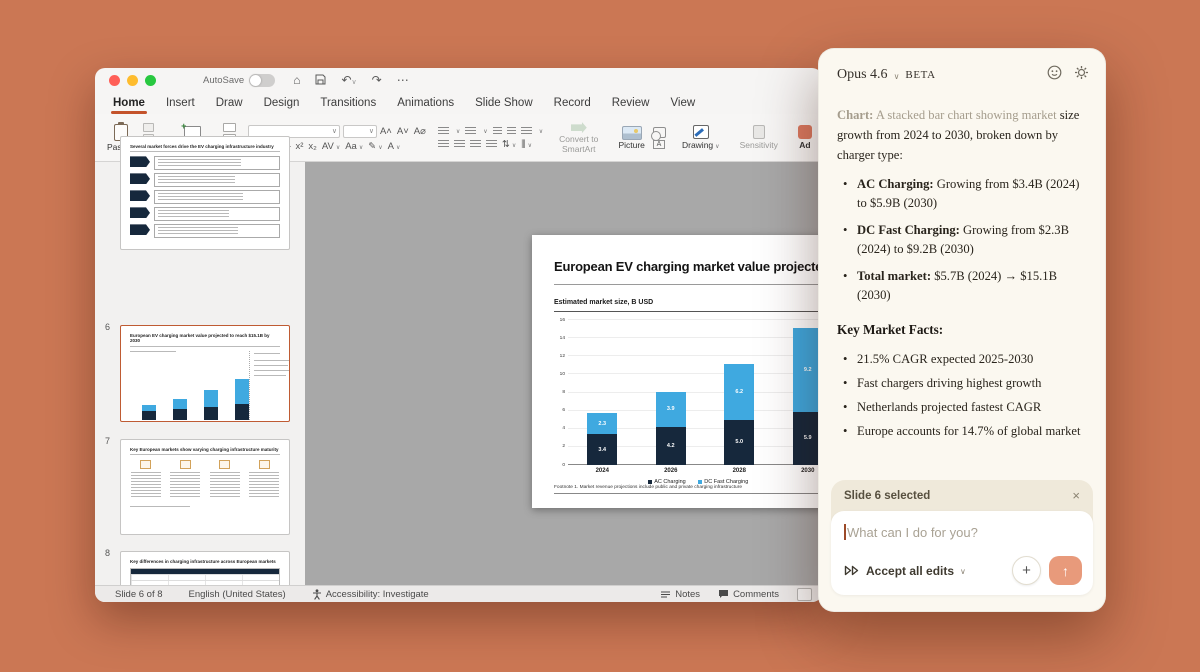  What do you see at coordinates (578, 128) in the screenshot?
I see `smartart-icon` at bounding box center [578, 128].